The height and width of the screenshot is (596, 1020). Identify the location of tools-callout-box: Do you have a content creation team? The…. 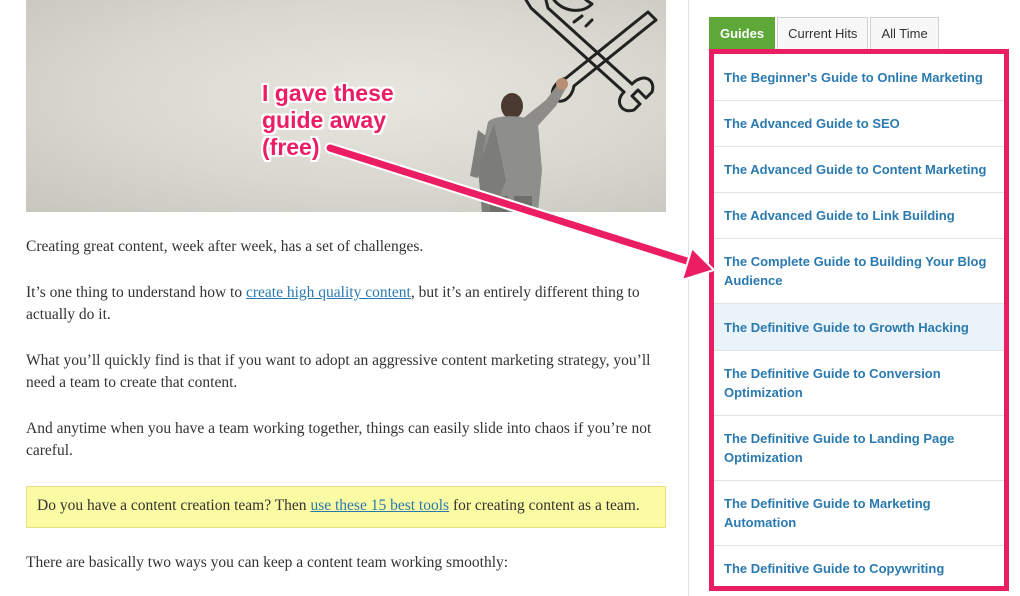
(346, 507).